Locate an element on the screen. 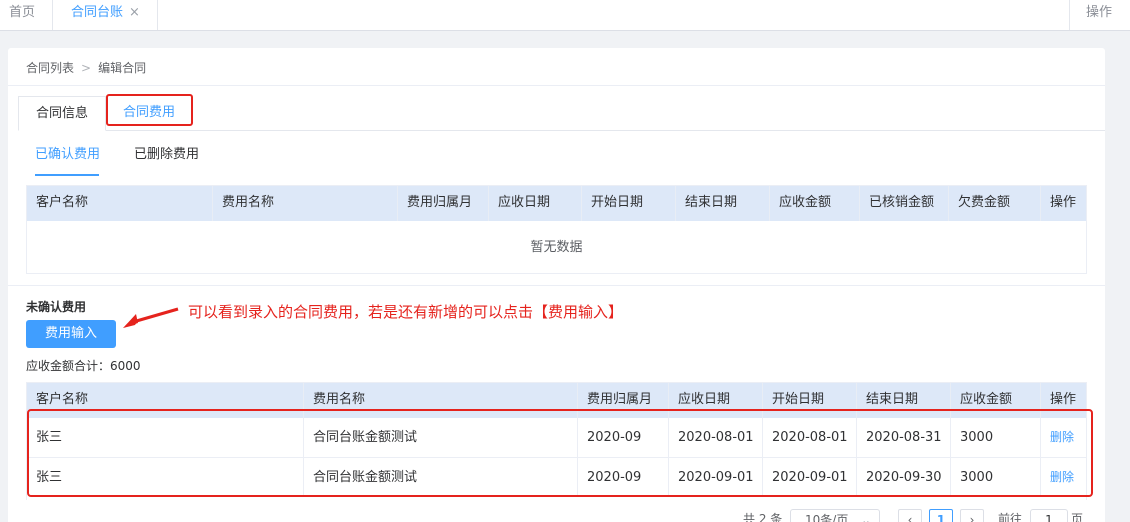 Image resolution: width=1130 pixels, height=522 pixels. top-tab-bar: 首页 合同台账 × 操作 is located at coordinates (565, 15).